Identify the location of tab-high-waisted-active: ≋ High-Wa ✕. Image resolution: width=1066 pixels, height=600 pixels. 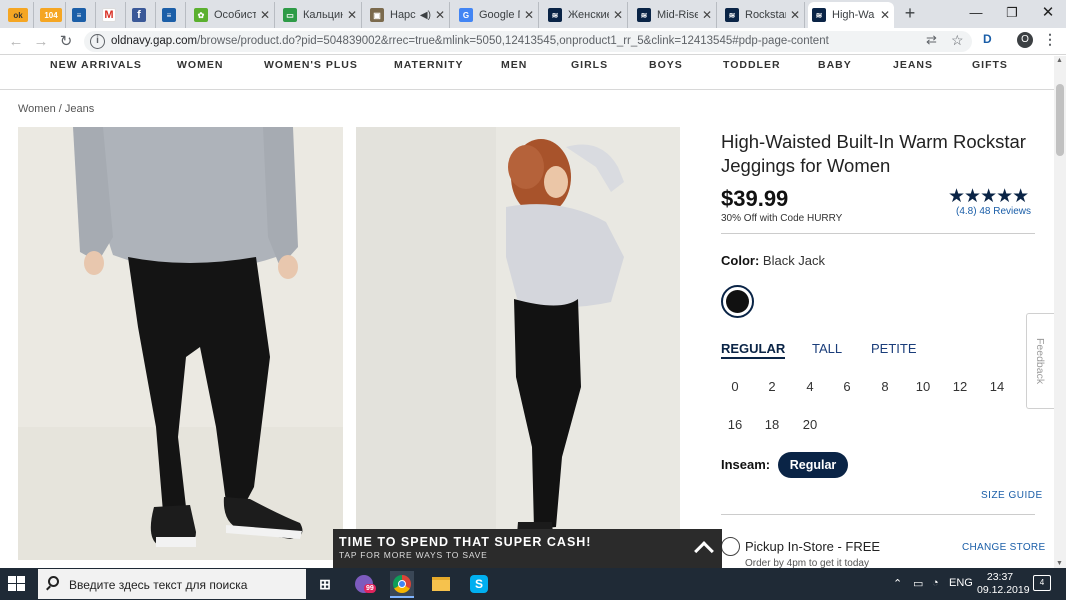
(851, 15).